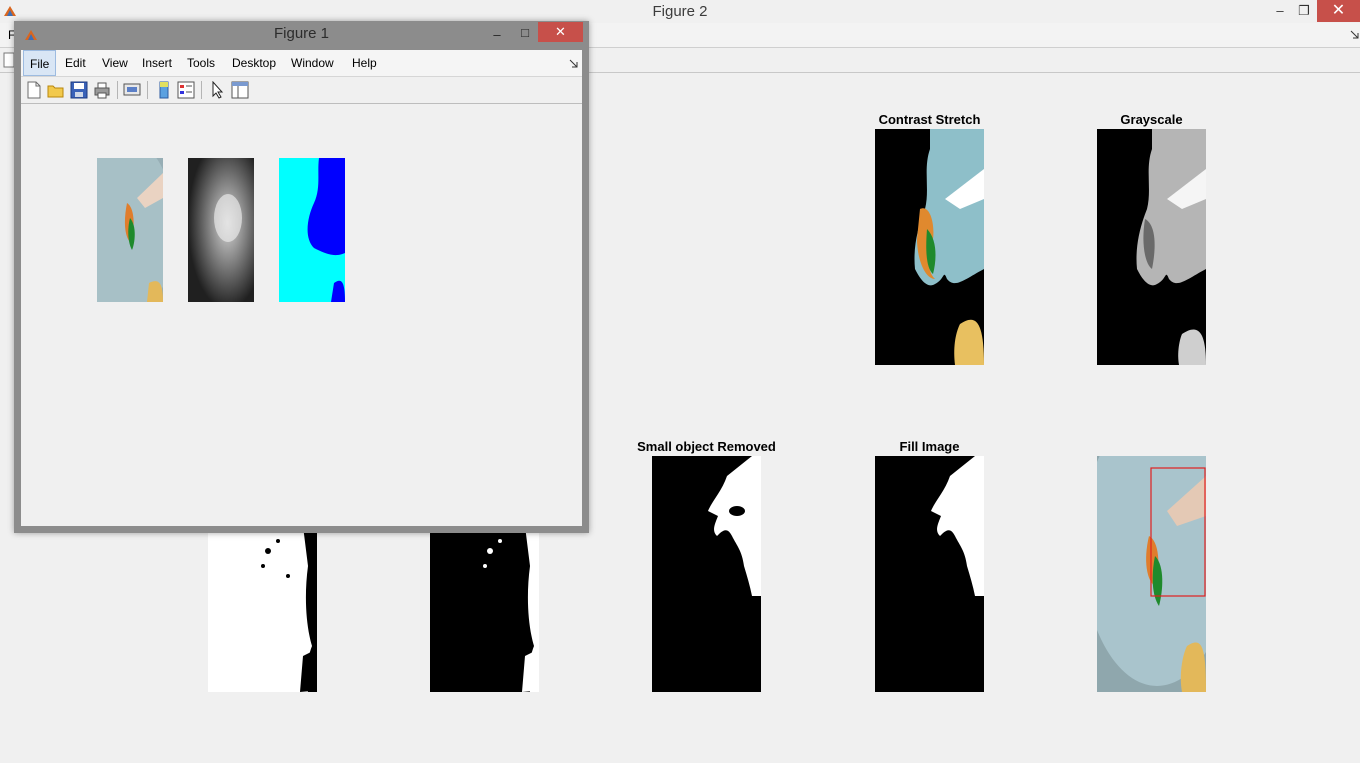 This screenshot has width=1360, height=763. What do you see at coordinates (497, 35) in the screenshot?
I see `figure1-minimize-button: –` at bounding box center [497, 35].